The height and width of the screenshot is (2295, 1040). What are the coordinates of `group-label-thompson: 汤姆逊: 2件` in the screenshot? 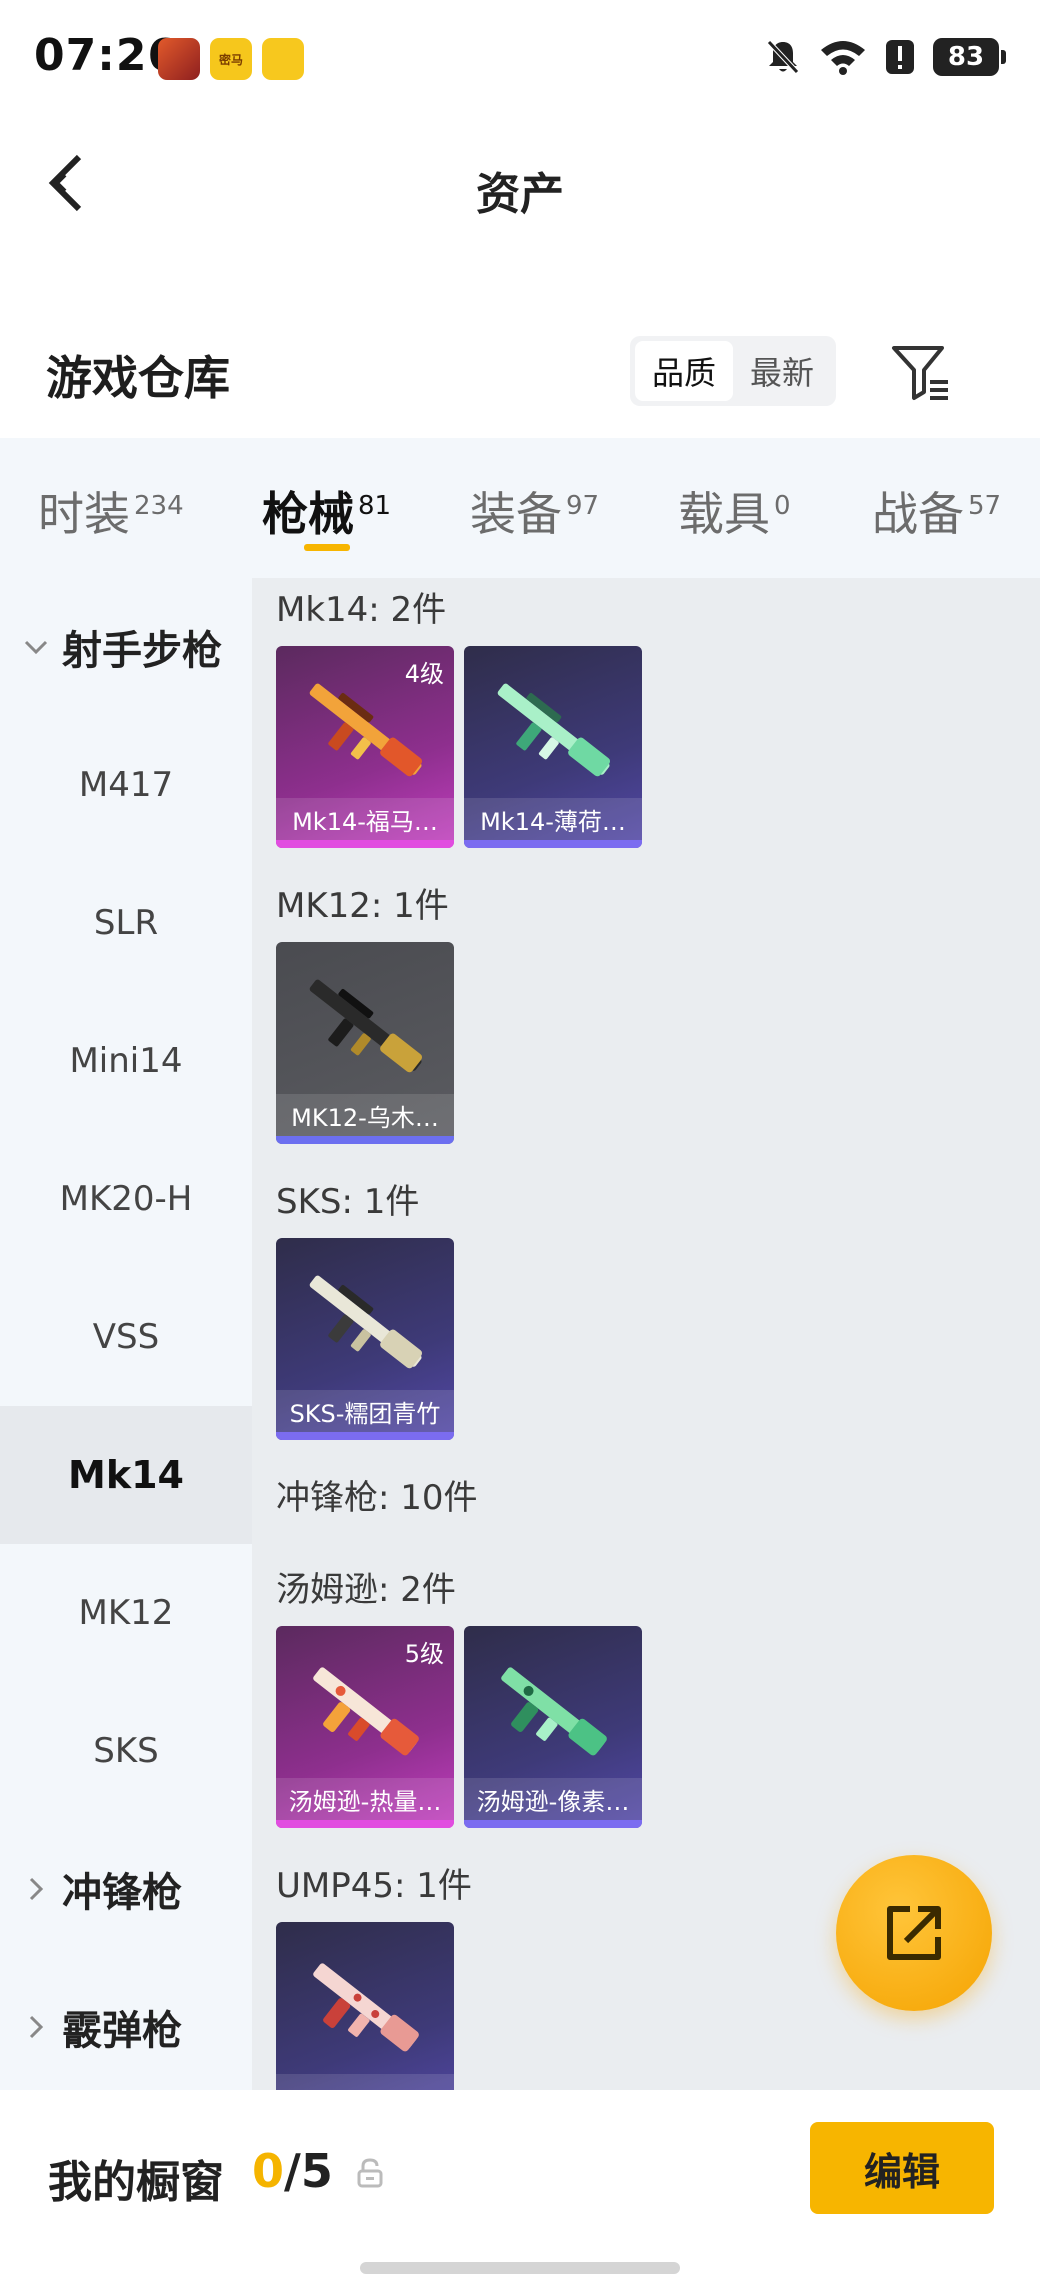 It's located at (366, 1590).